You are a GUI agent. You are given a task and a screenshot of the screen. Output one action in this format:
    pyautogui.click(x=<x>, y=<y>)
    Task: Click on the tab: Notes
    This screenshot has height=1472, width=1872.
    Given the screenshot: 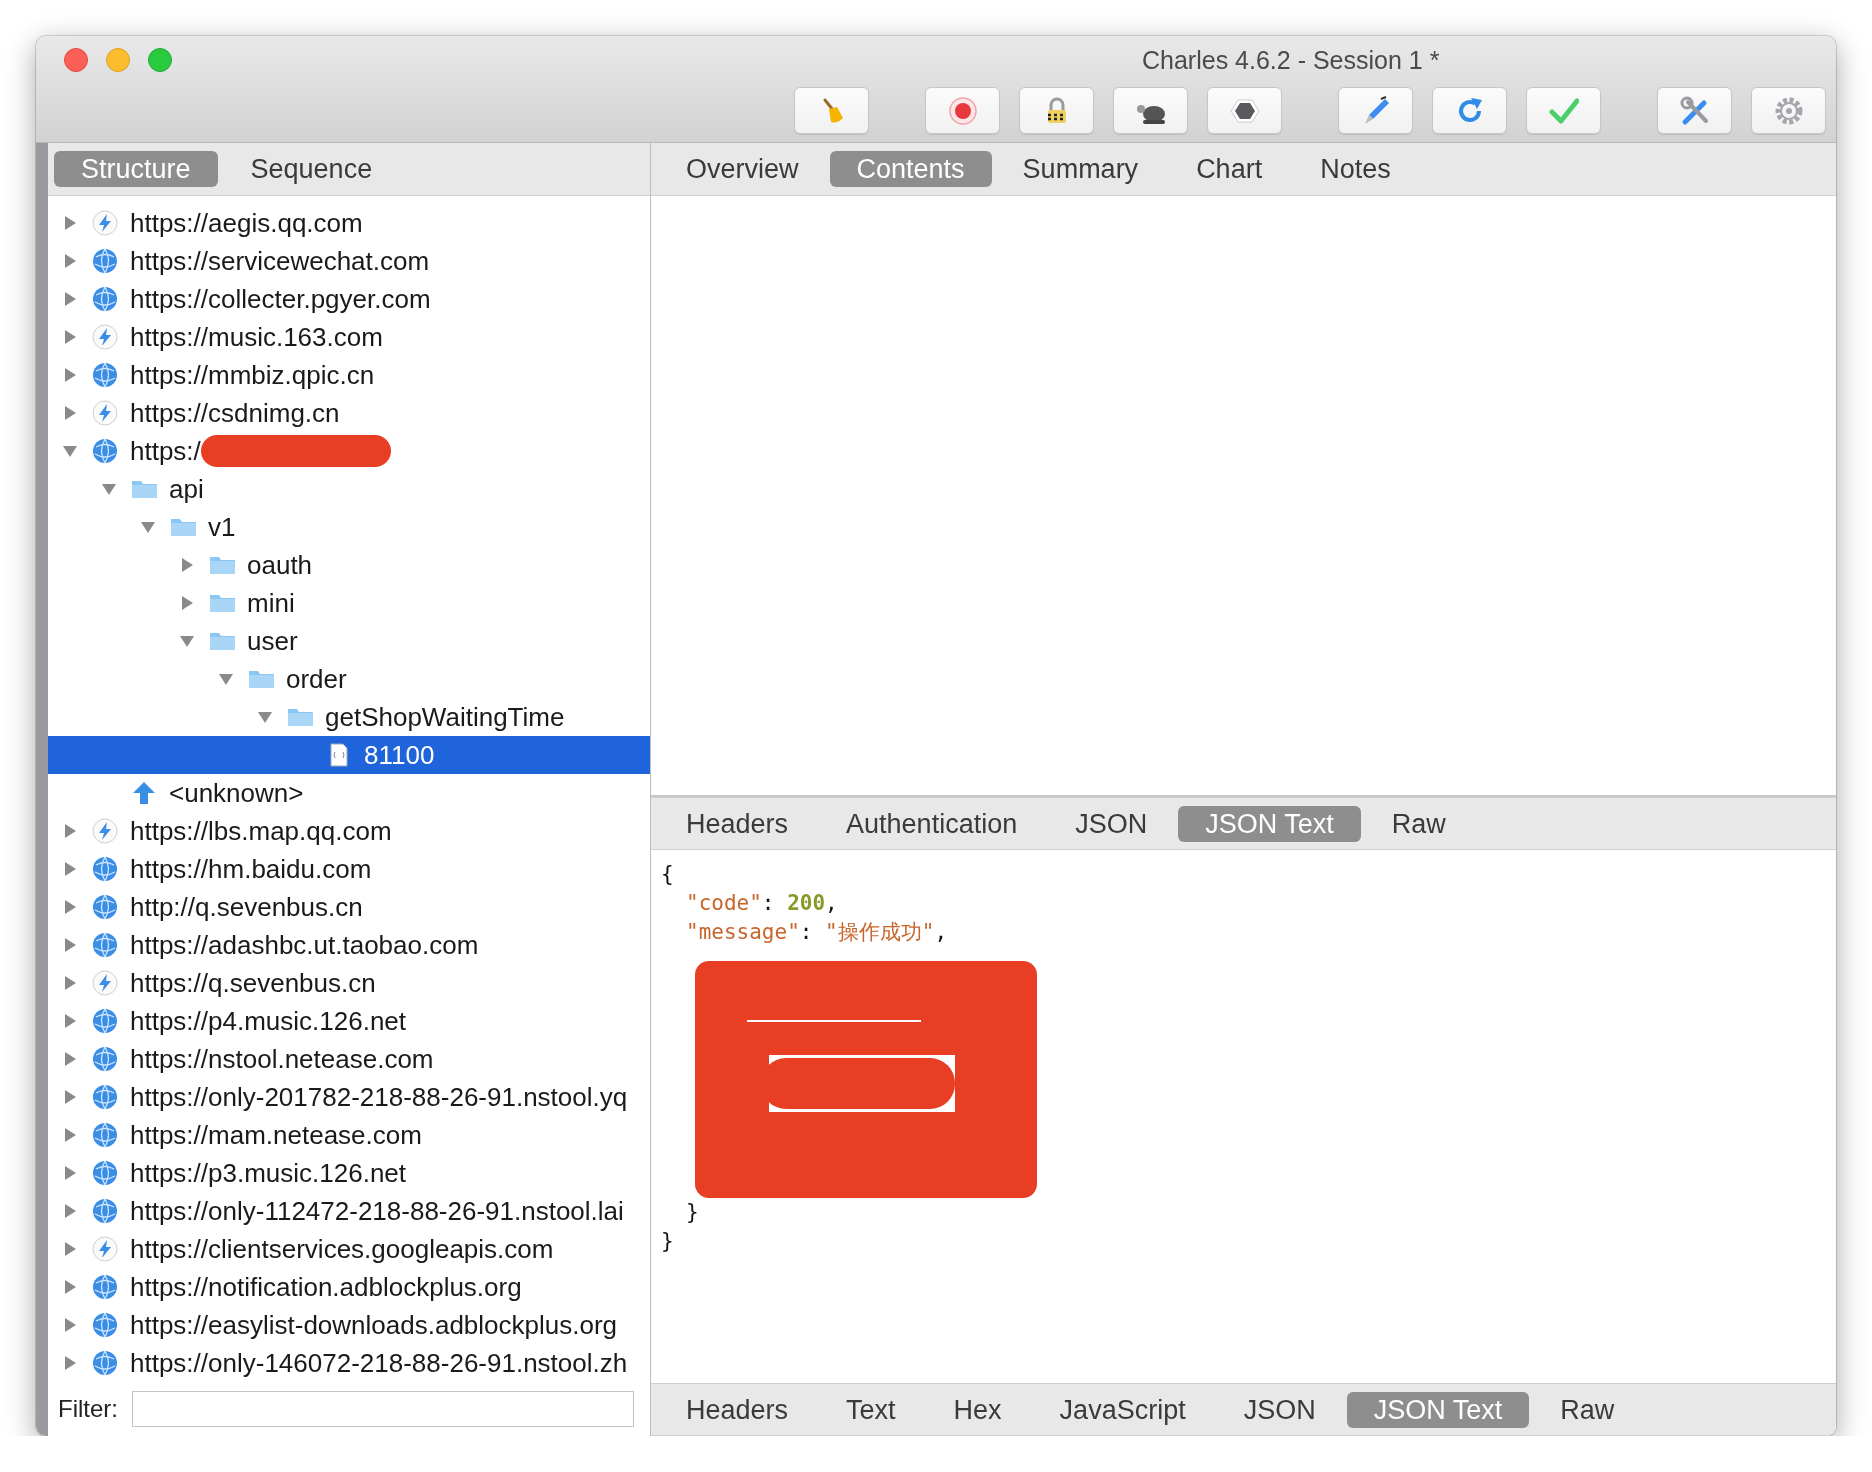 What is the action you would take?
    pyautogui.click(x=1355, y=169)
    